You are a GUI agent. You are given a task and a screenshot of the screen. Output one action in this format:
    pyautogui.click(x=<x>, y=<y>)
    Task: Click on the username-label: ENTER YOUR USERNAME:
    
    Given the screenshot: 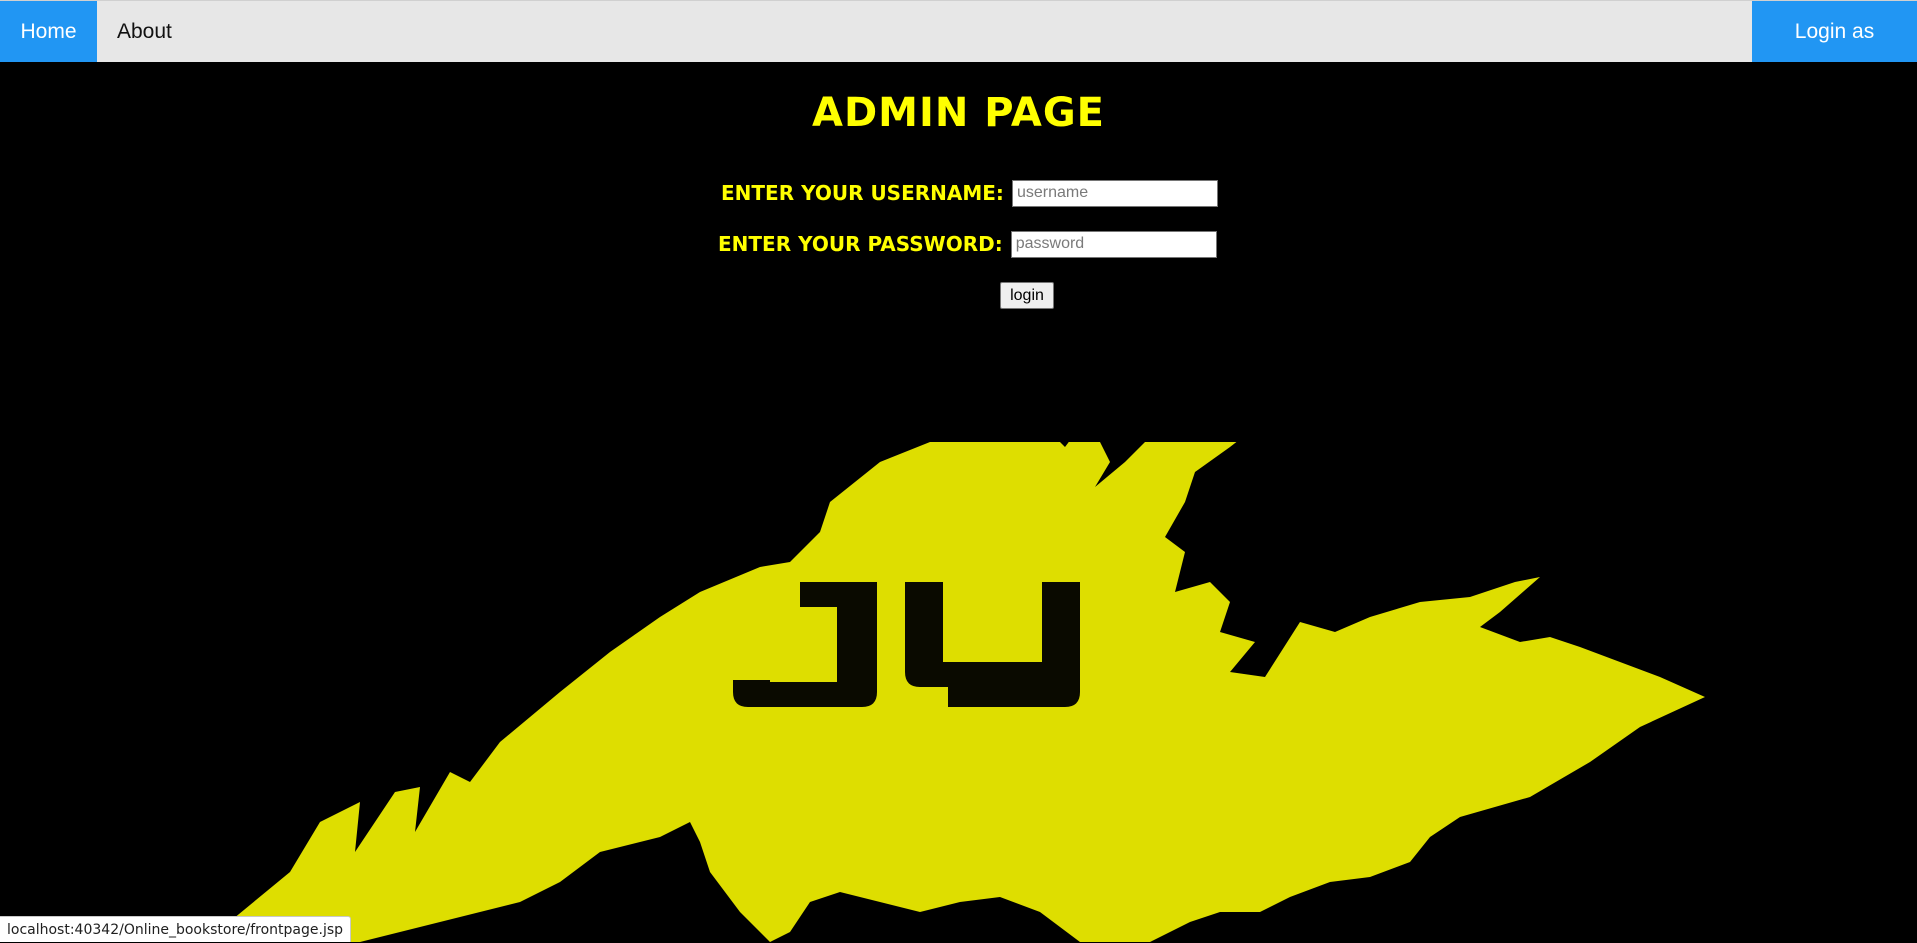 What is the action you would take?
    pyautogui.click(x=862, y=193)
    